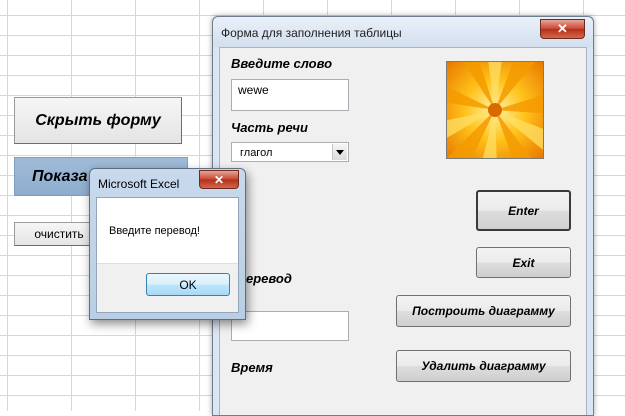 The image size is (625, 416). What do you see at coordinates (139, 184) in the screenshot?
I see `message-box-title: Microsoft Excel` at bounding box center [139, 184].